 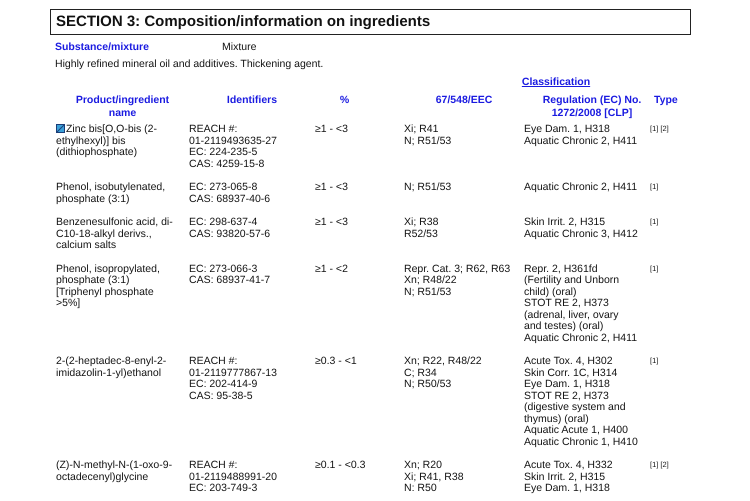 What do you see at coordinates (102, 47) in the screenshot?
I see `field-label: Substance/mixture` at bounding box center [102, 47].